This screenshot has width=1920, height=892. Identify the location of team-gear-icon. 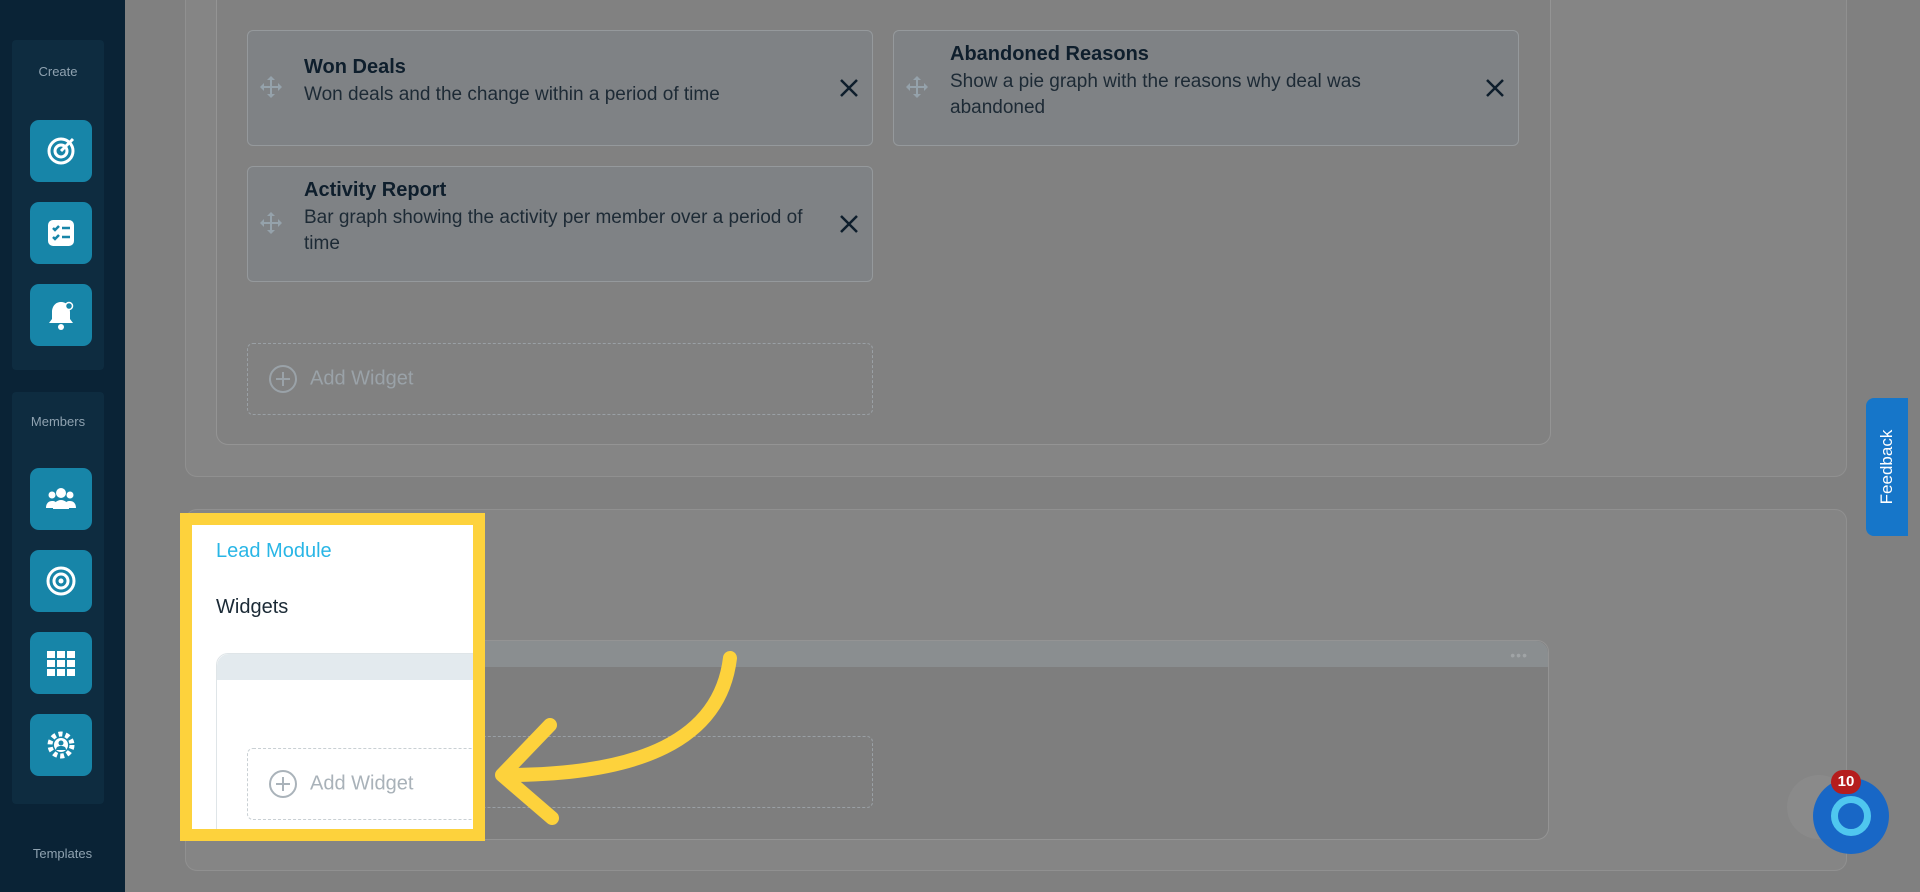
(61, 745).